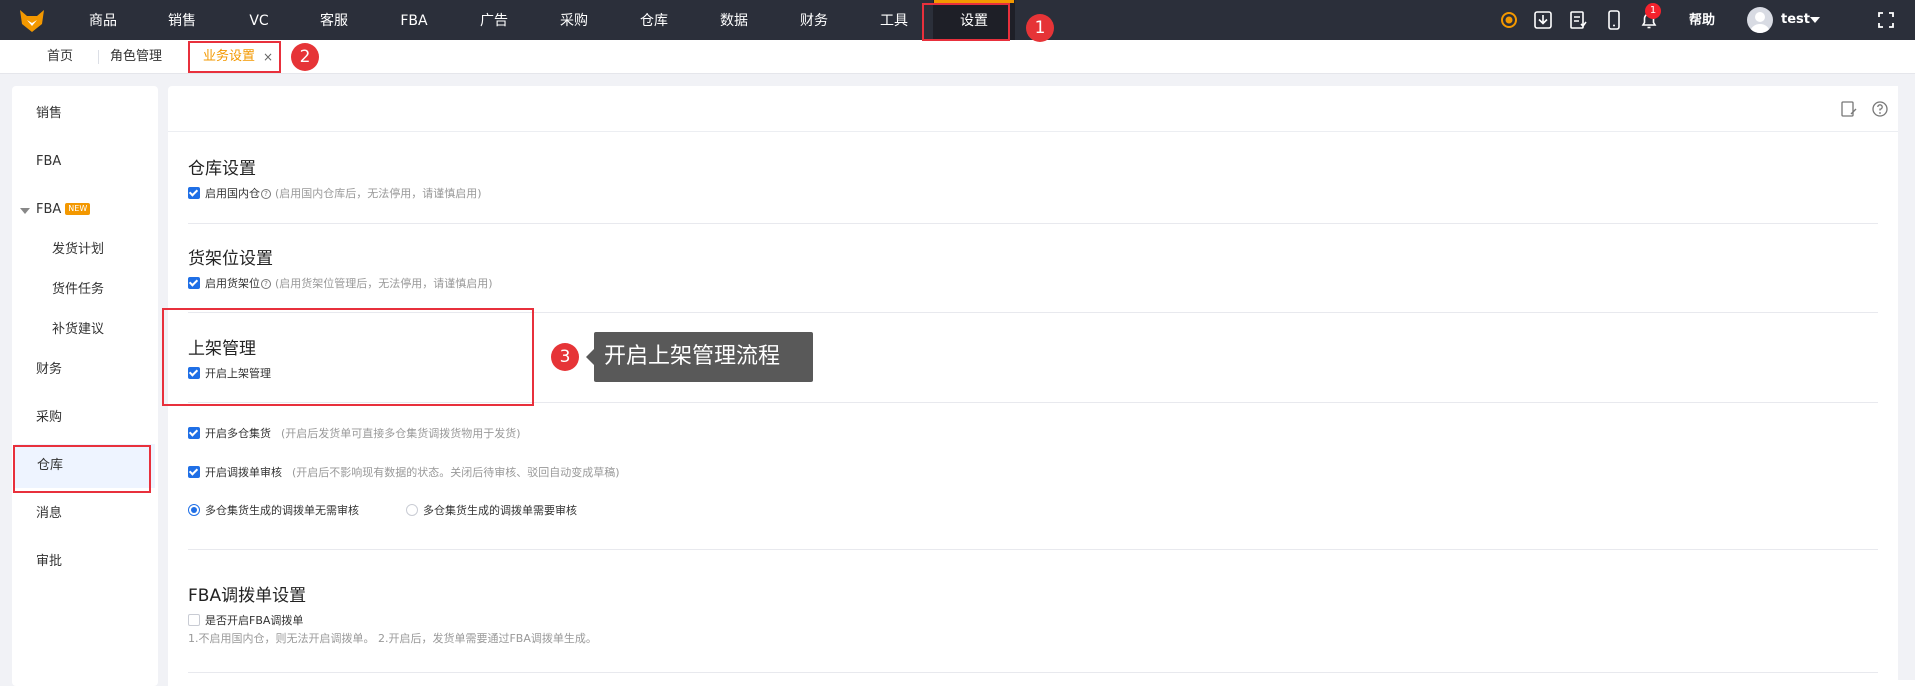 The width and height of the screenshot is (1915, 686). I want to click on highlight-box-business-tab, so click(234, 57).